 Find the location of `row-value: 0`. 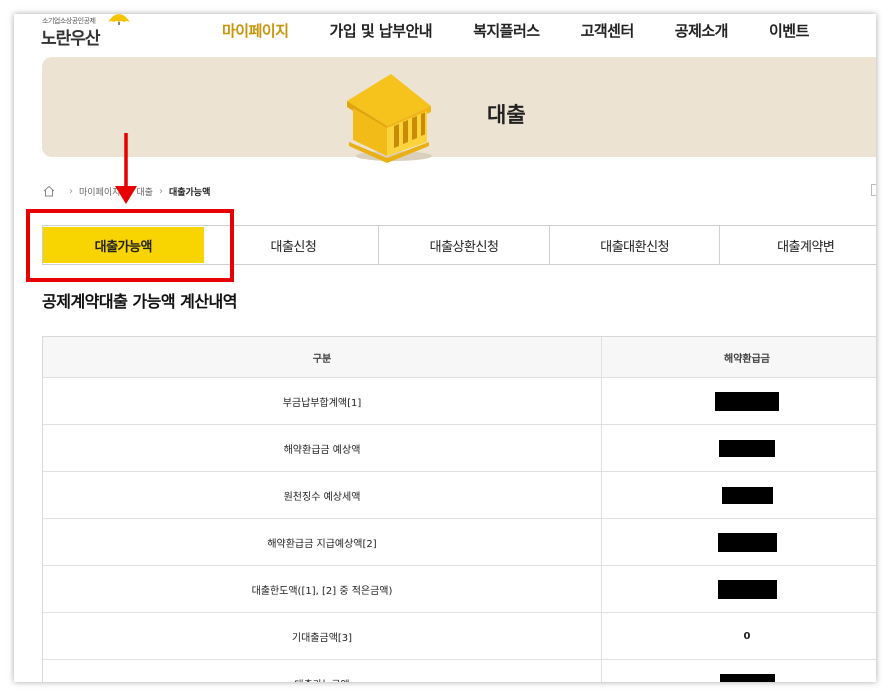

row-value: 0 is located at coordinates (747, 636).